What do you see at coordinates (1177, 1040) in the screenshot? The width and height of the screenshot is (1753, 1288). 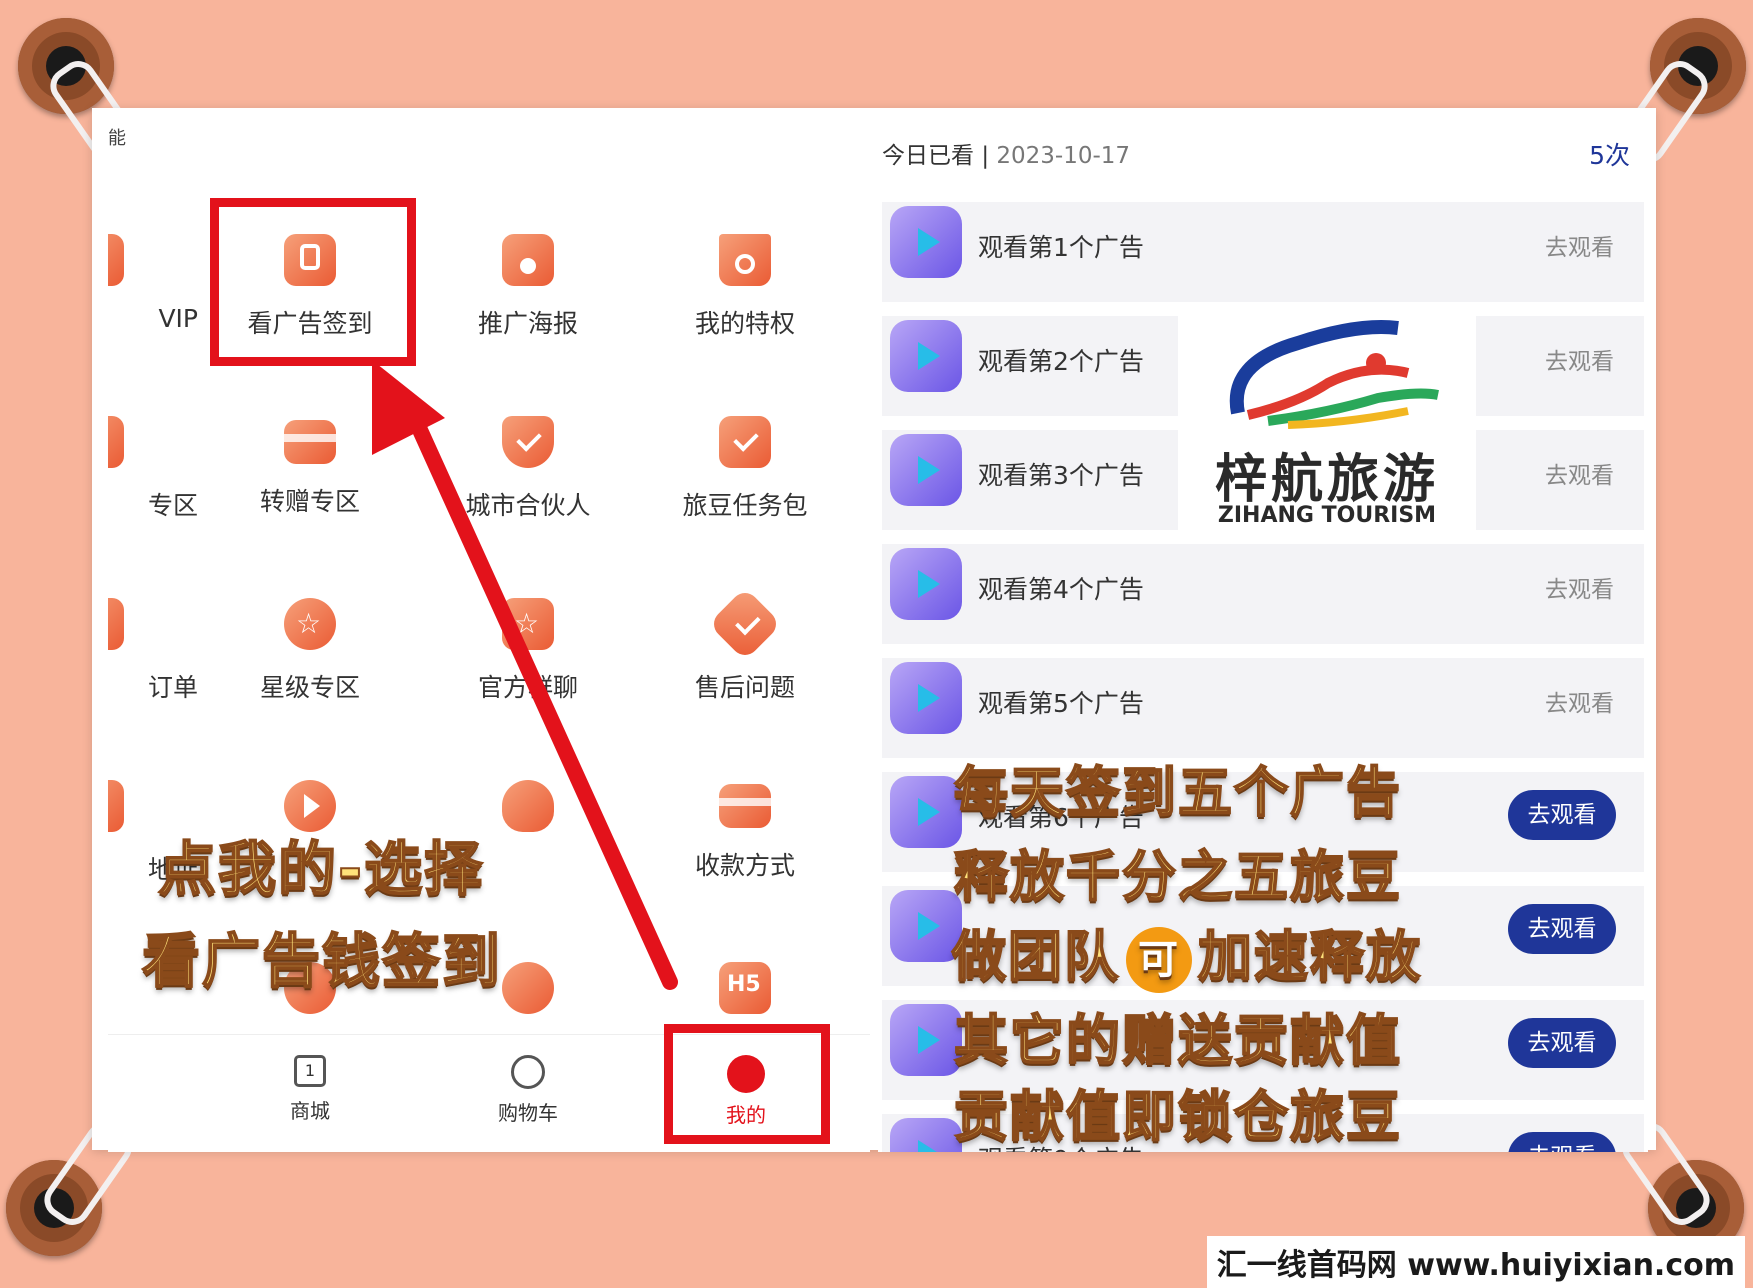 I see `overlay-text-right-4: 其它的赠送贡献值` at bounding box center [1177, 1040].